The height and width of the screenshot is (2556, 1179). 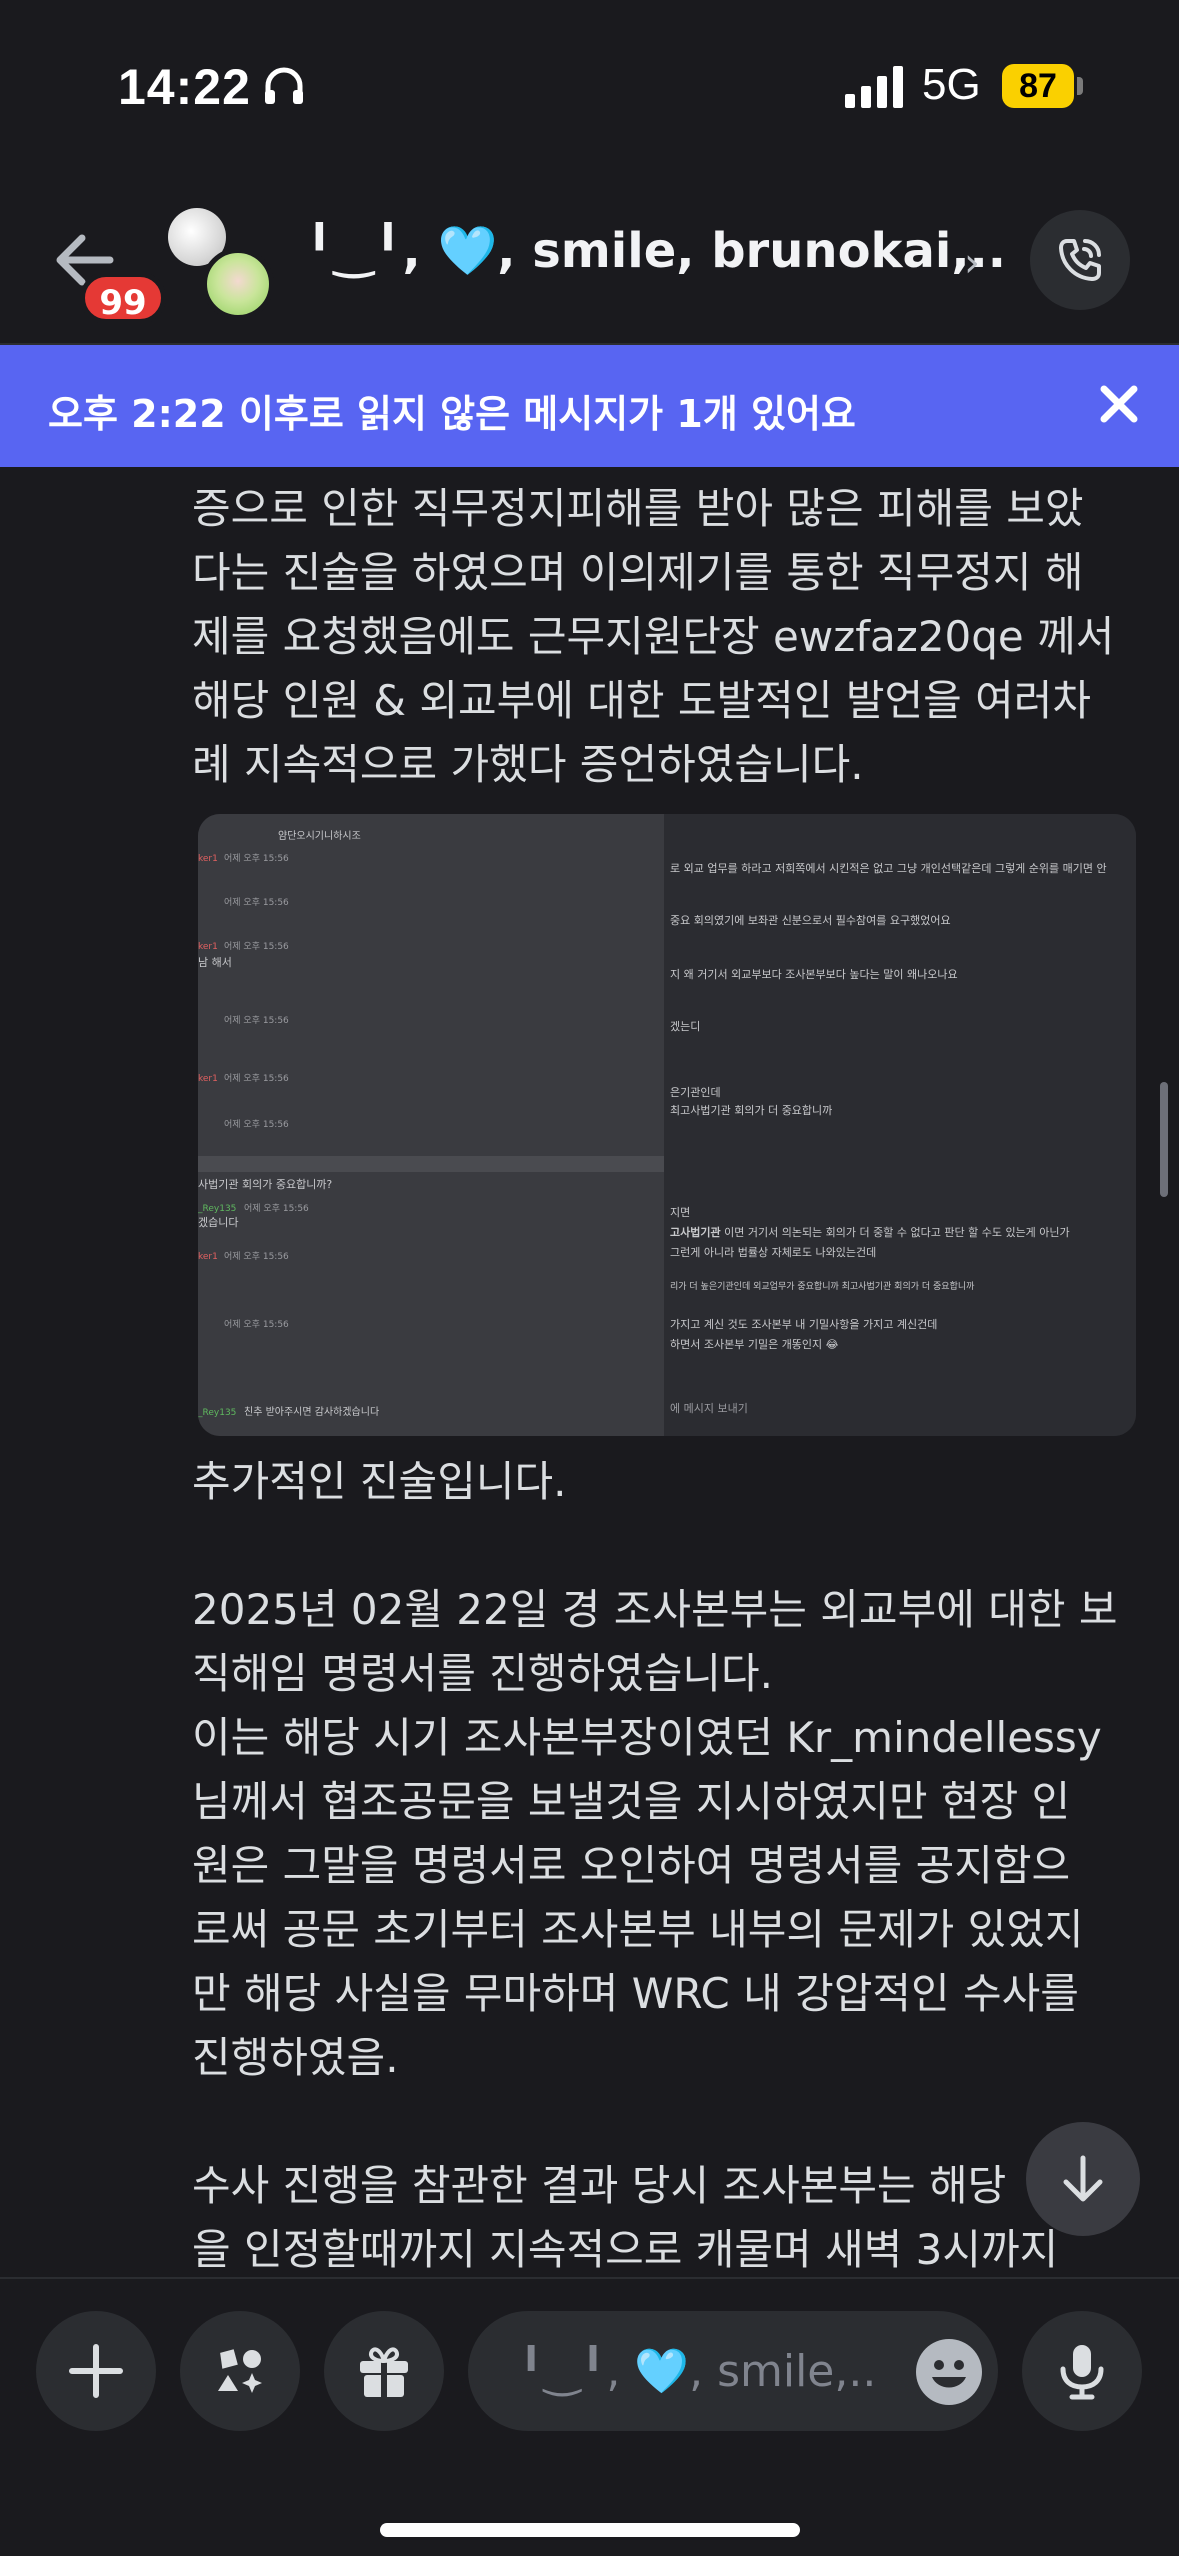 What do you see at coordinates (685, 1026) in the screenshot?
I see `attachment-text: 겠는디` at bounding box center [685, 1026].